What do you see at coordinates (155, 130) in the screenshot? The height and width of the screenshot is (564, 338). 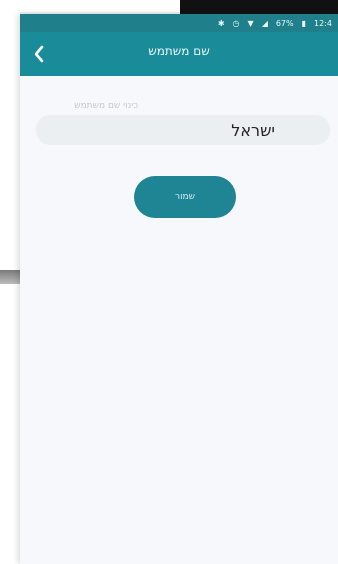 I see `username-input` at bounding box center [155, 130].